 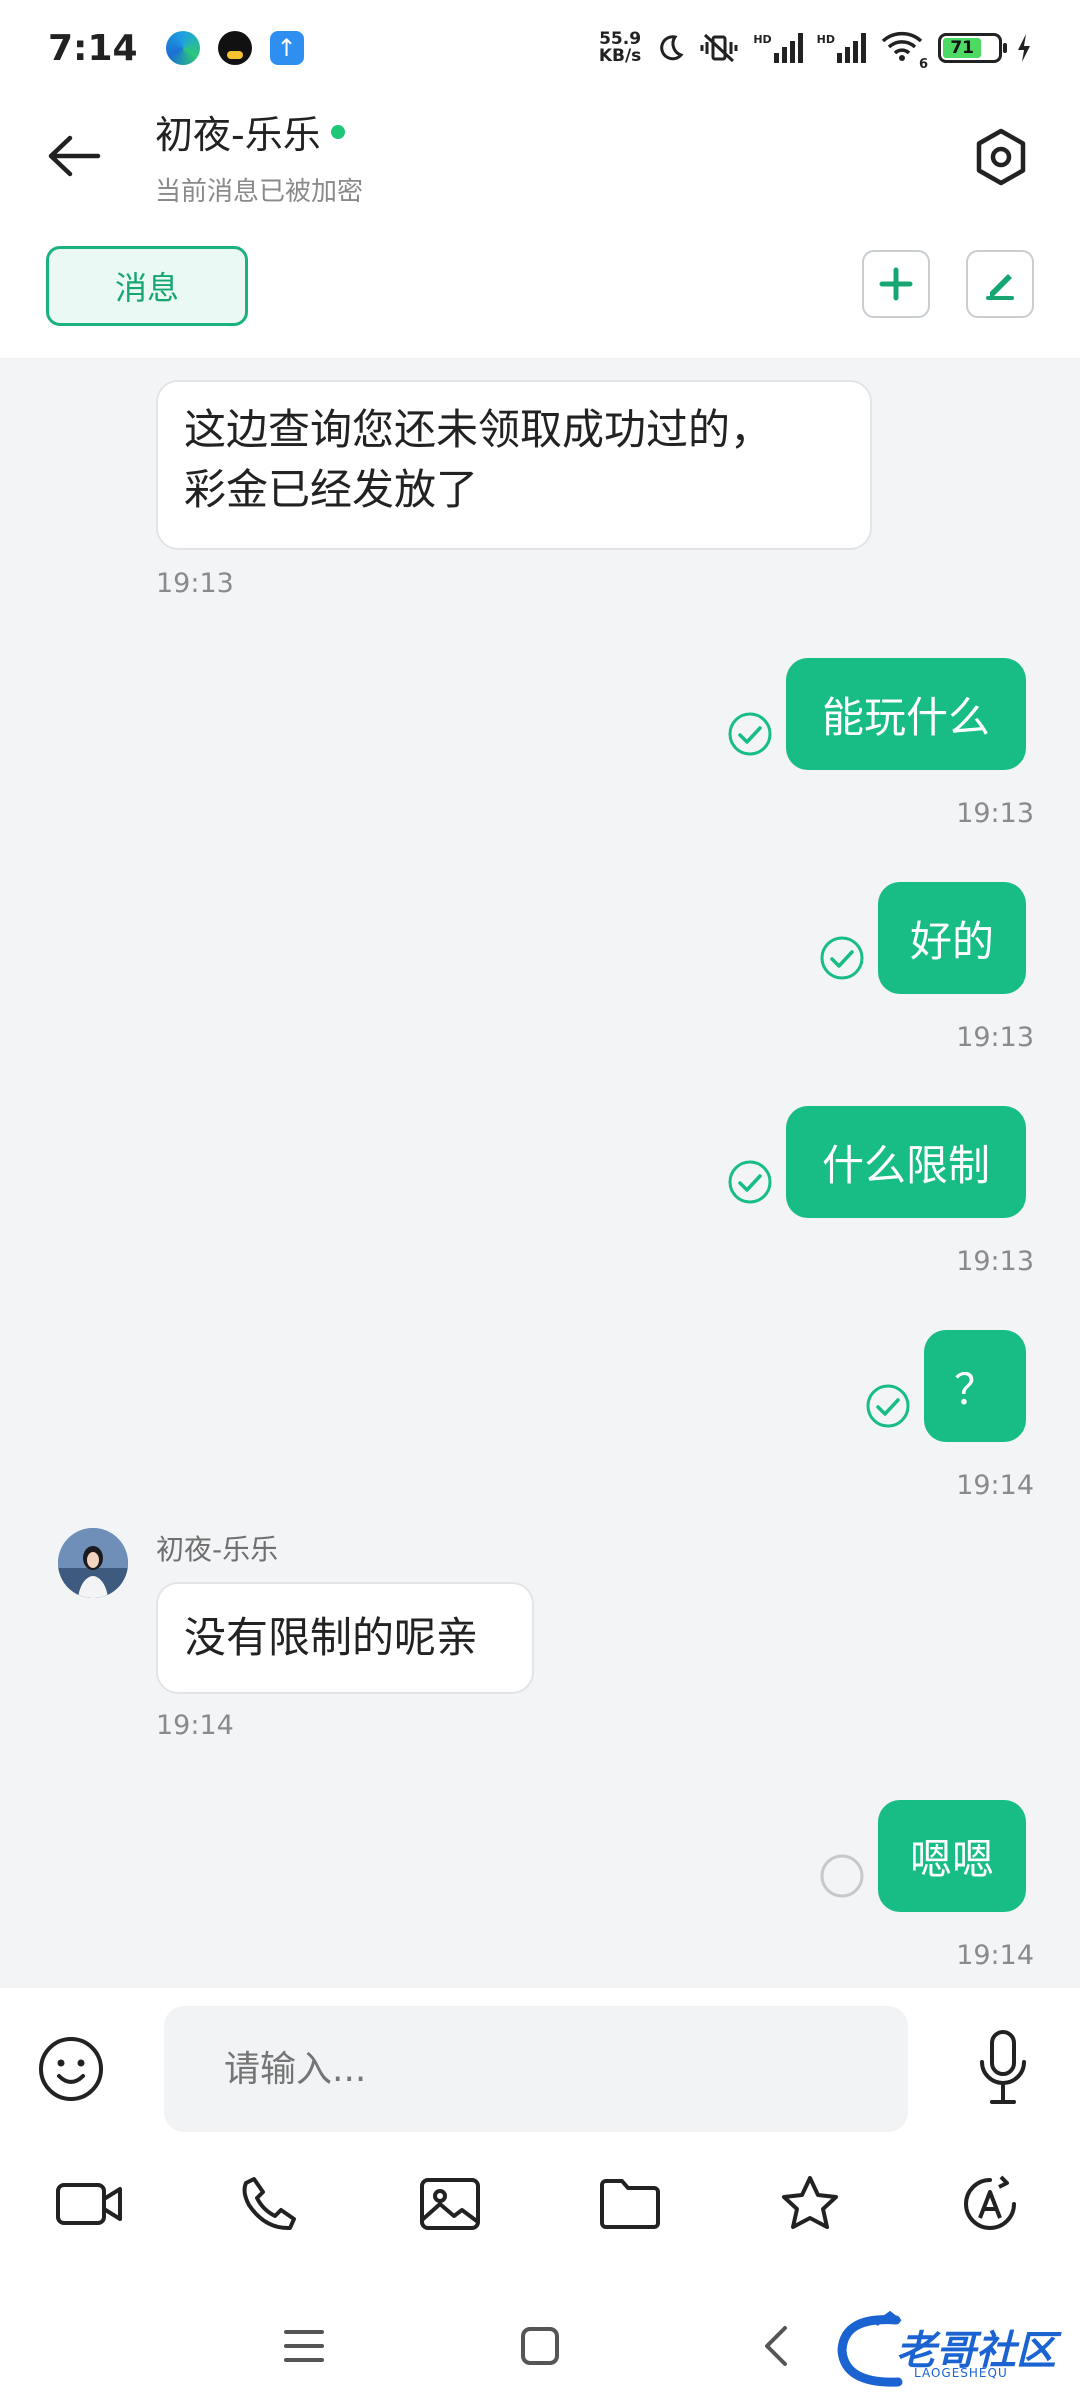 What do you see at coordinates (962, 48) in the screenshot?
I see `battery-level: 71` at bounding box center [962, 48].